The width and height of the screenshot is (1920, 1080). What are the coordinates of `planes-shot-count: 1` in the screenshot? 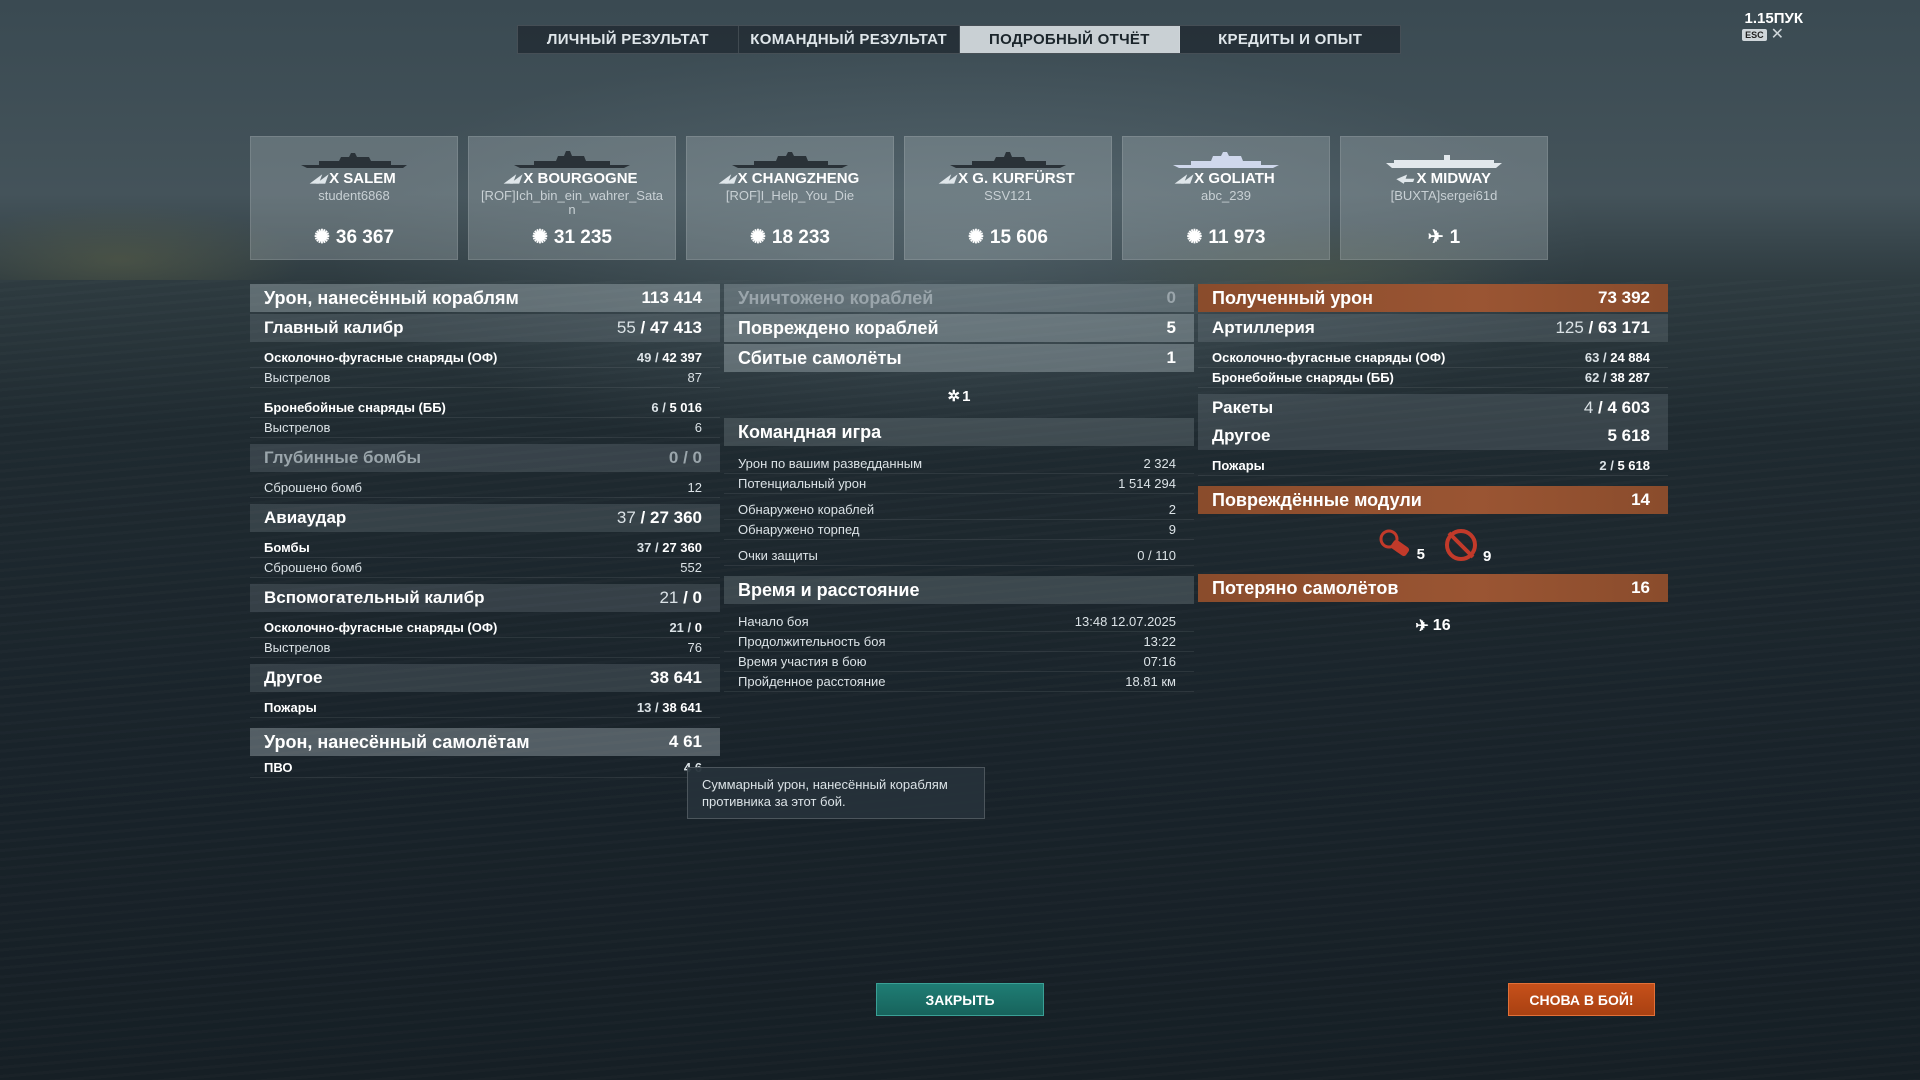 It's located at (966, 396).